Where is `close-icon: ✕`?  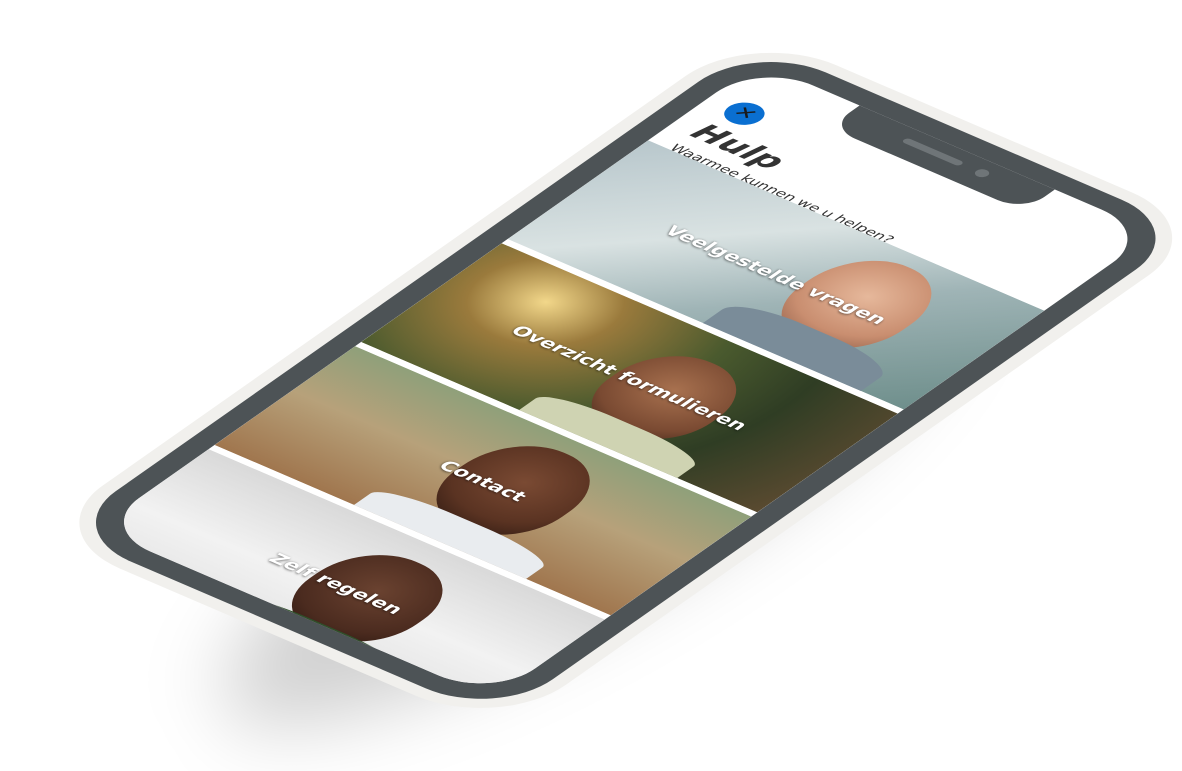
close-icon: ✕ is located at coordinates (744, 113).